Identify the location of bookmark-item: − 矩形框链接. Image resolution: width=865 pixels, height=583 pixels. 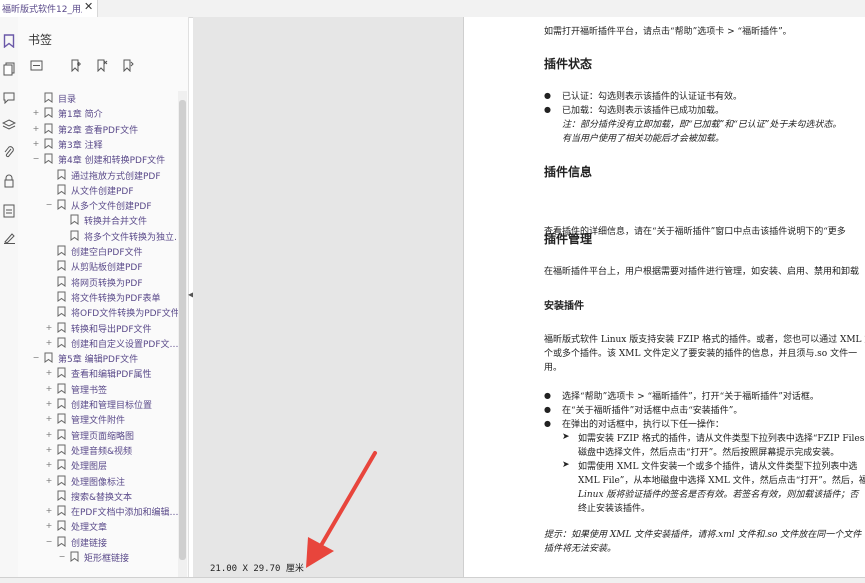
(98, 557).